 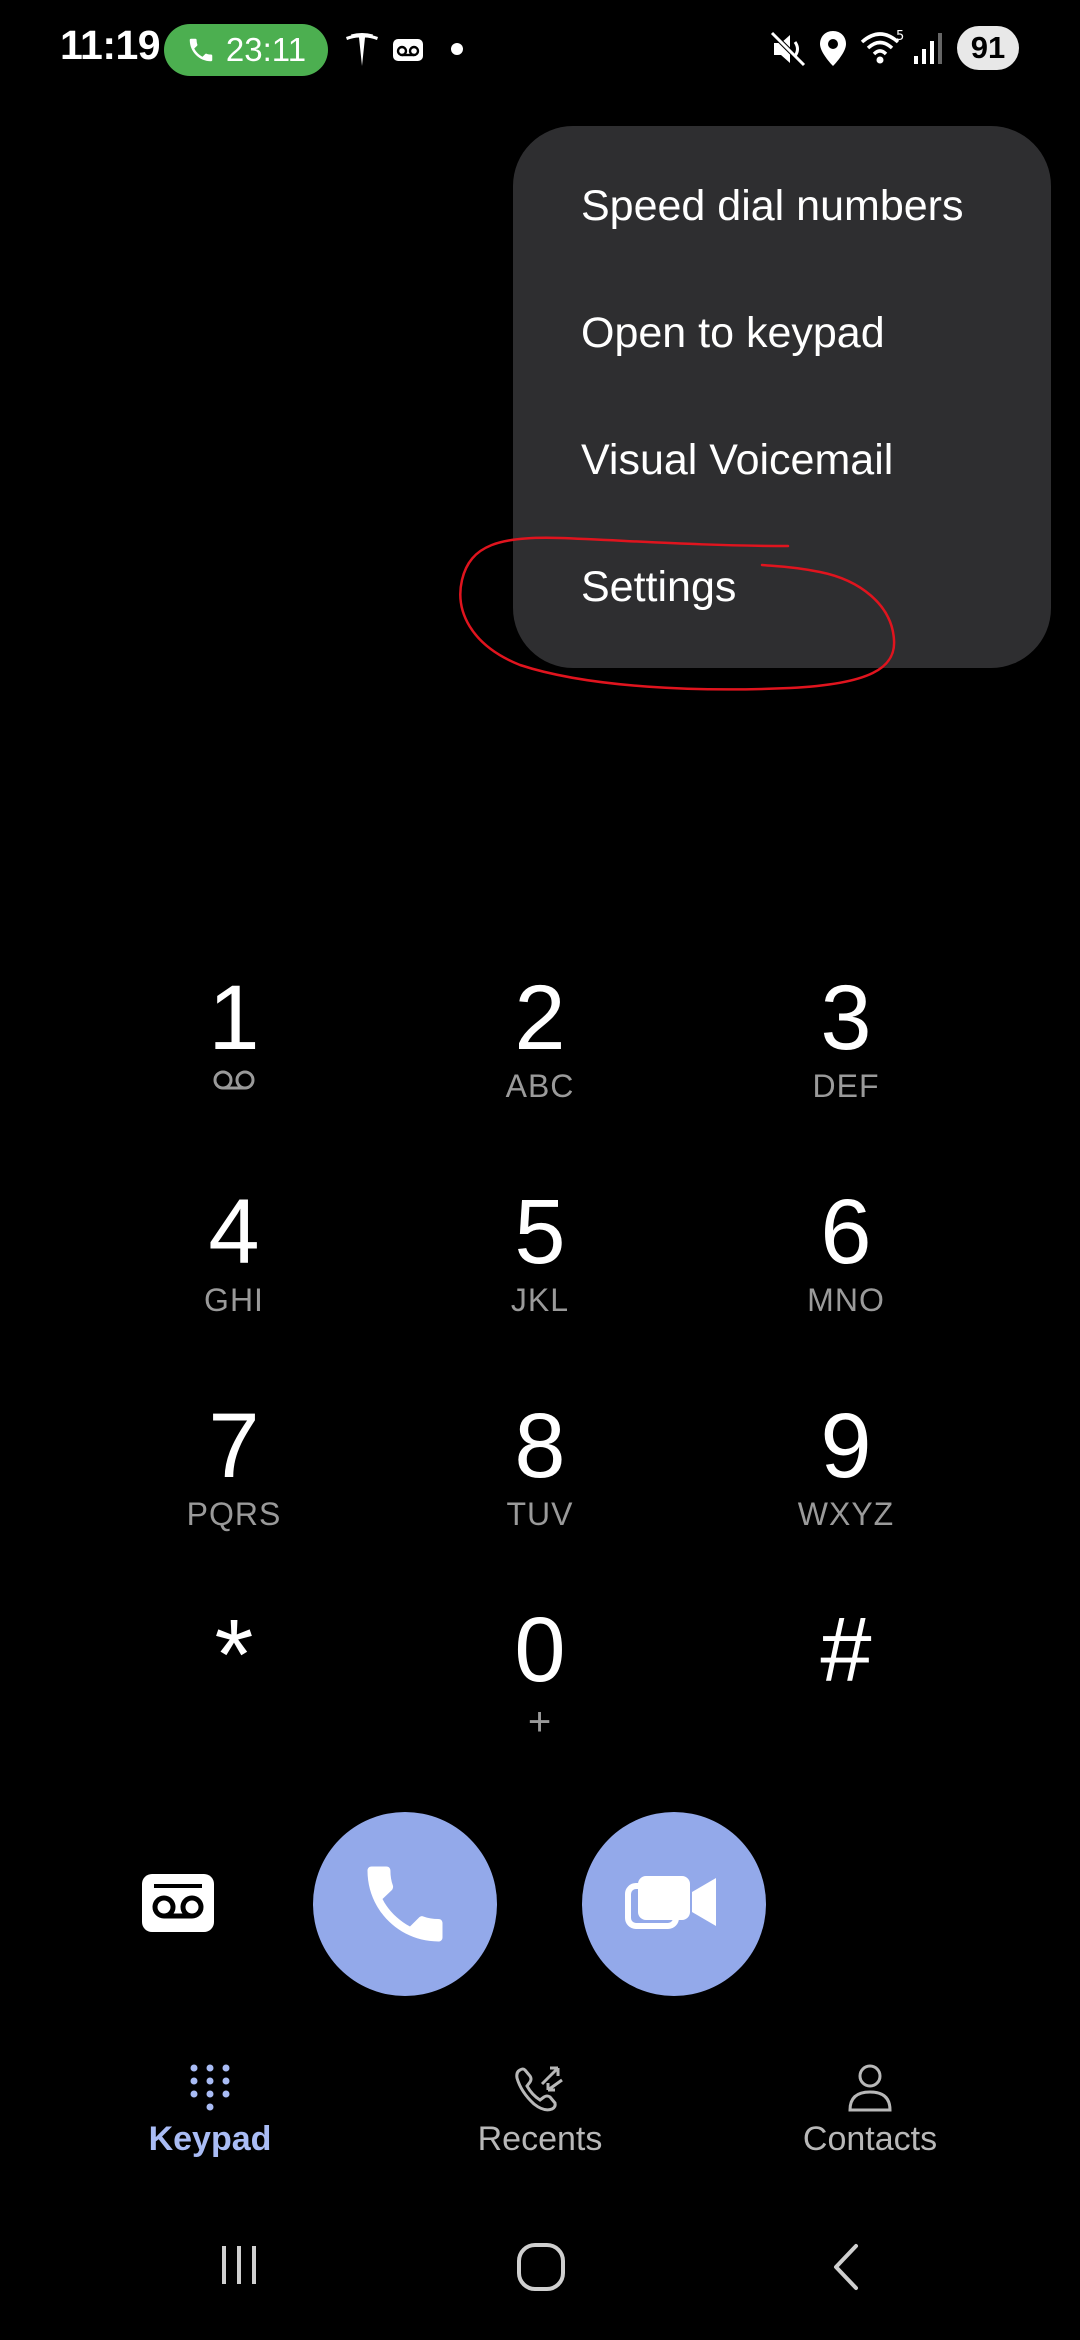 I want to click on key-5: 5 JKL, so click(x=540, y=1267).